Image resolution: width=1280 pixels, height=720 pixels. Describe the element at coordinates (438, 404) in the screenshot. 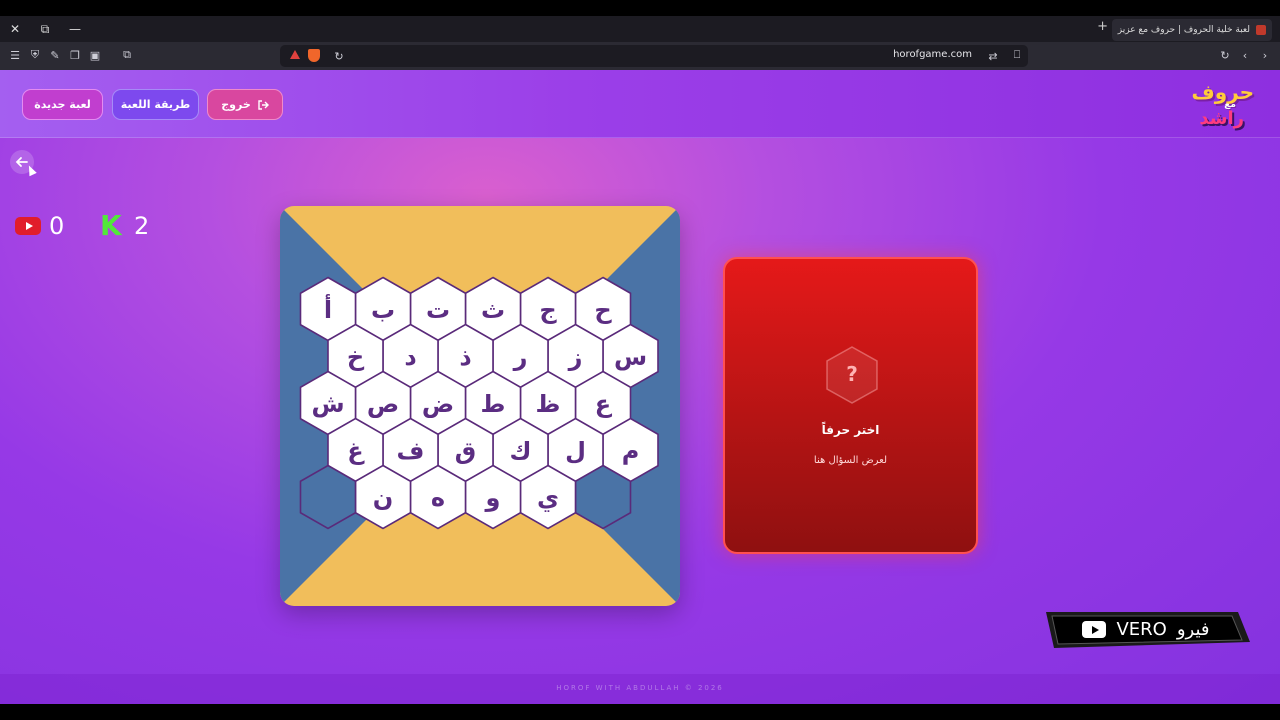

I see `hex-letter: ض` at that location.